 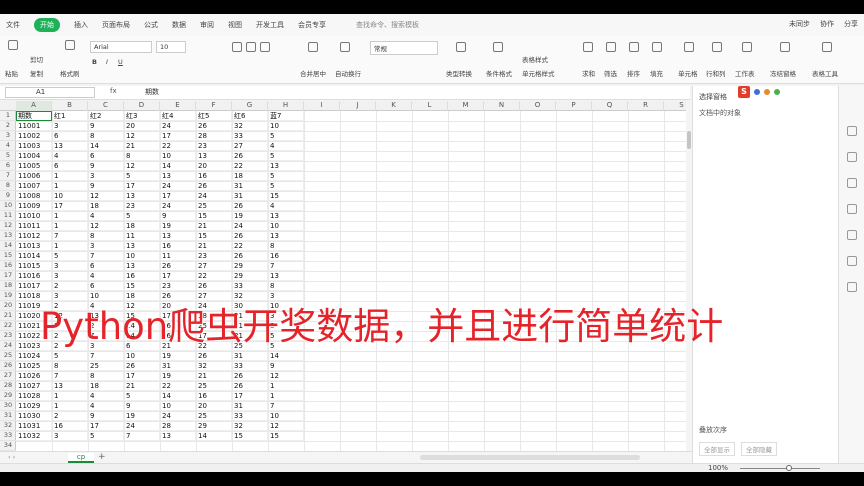 I want to click on cut-button: 剪切, so click(x=36, y=59).